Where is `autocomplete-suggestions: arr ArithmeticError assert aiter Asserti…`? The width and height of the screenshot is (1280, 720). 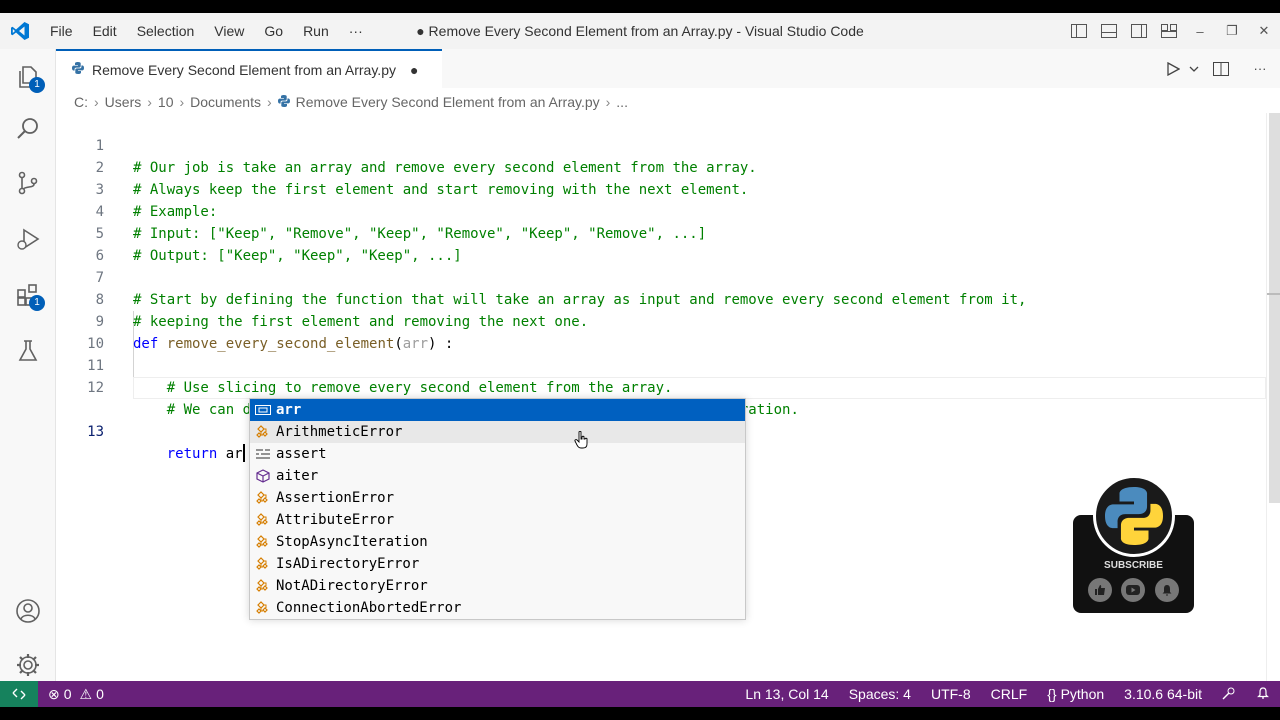
autocomplete-suggestions: arr ArithmeticError assert aiter Asserti… is located at coordinates (497, 509).